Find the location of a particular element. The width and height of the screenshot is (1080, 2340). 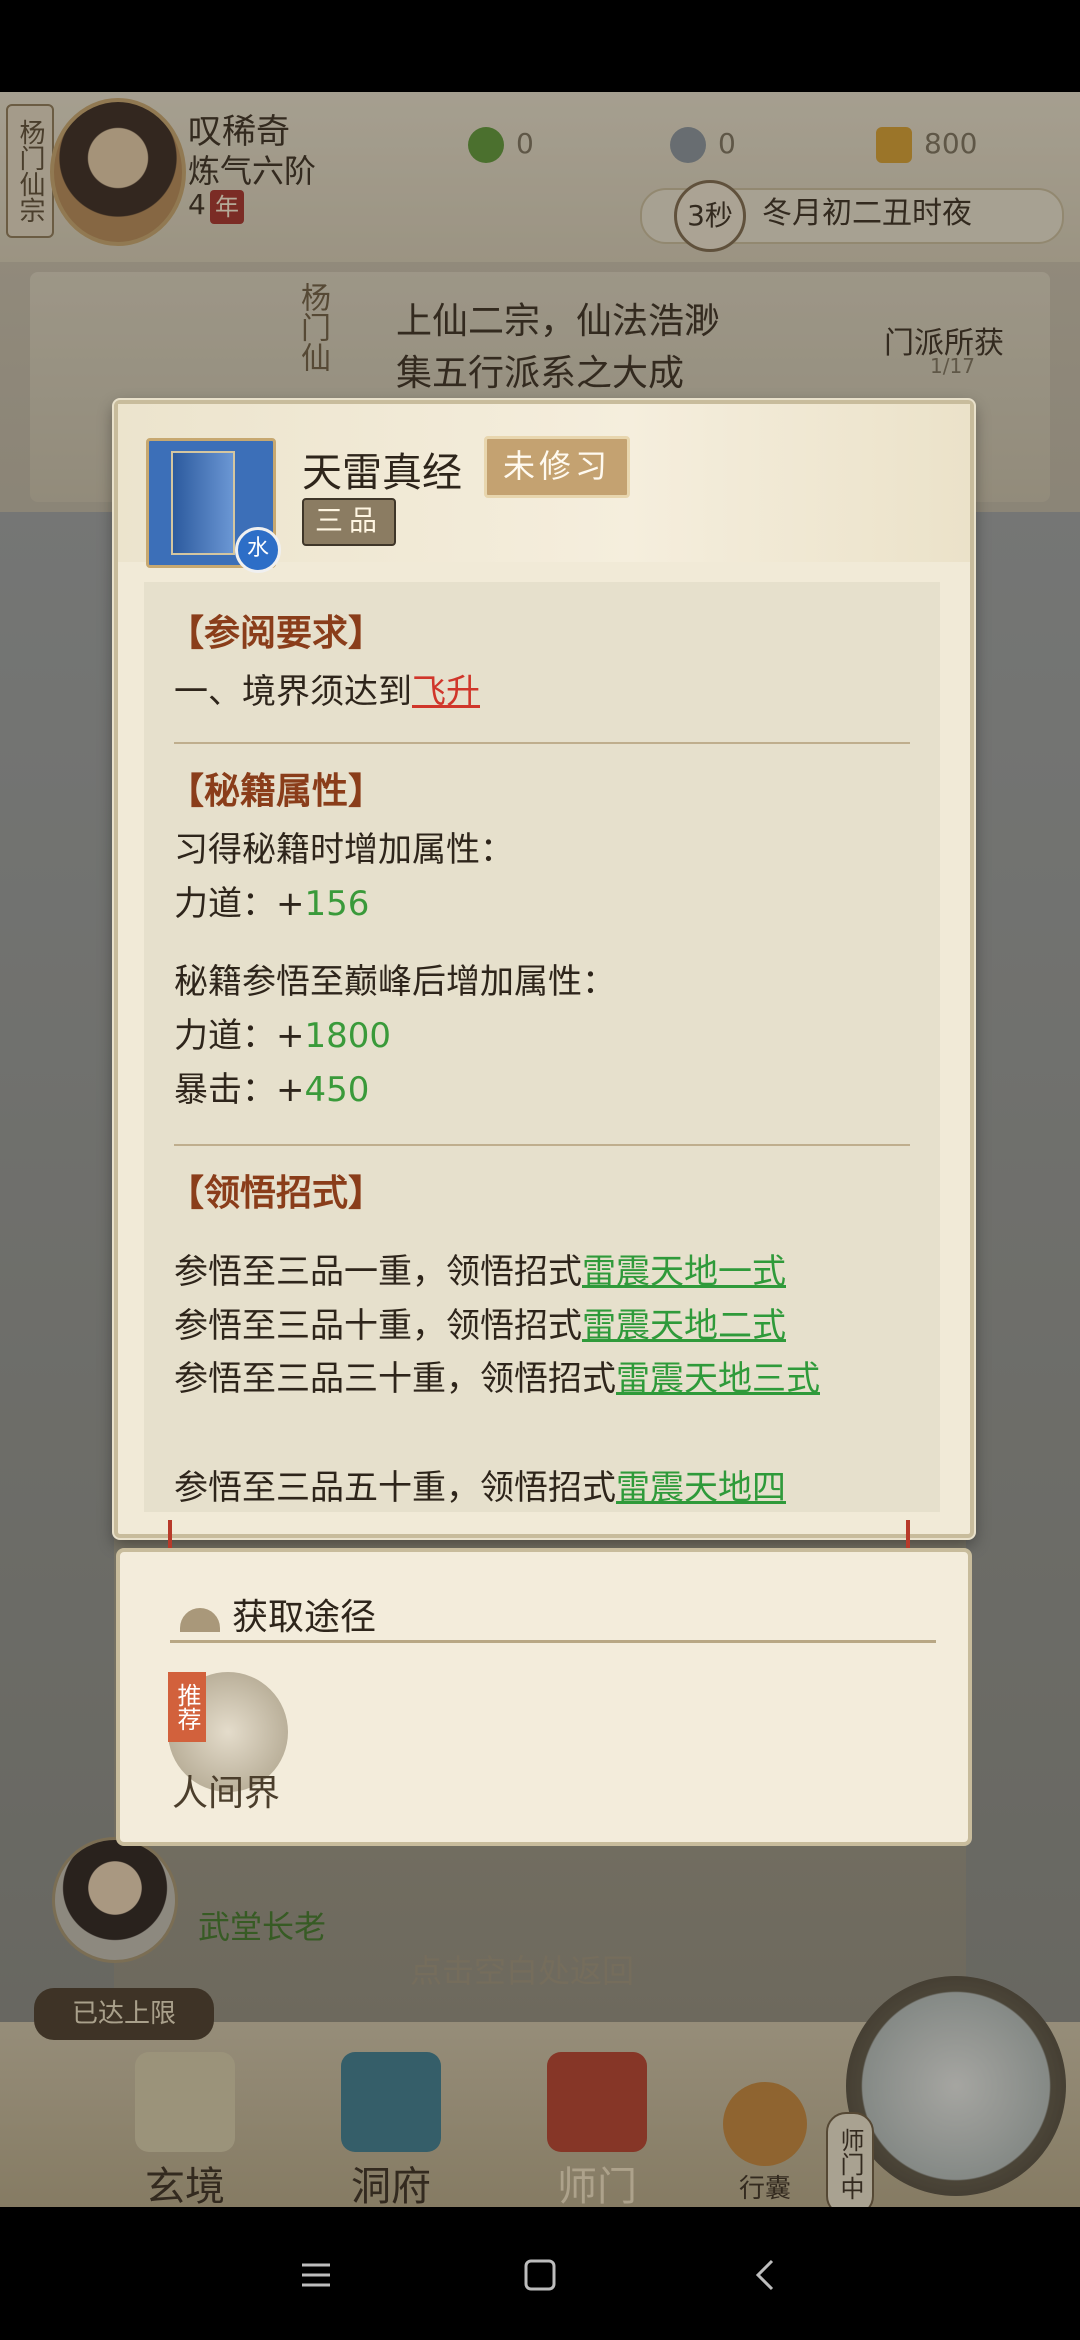

grade-tag: 三品 is located at coordinates (349, 522).